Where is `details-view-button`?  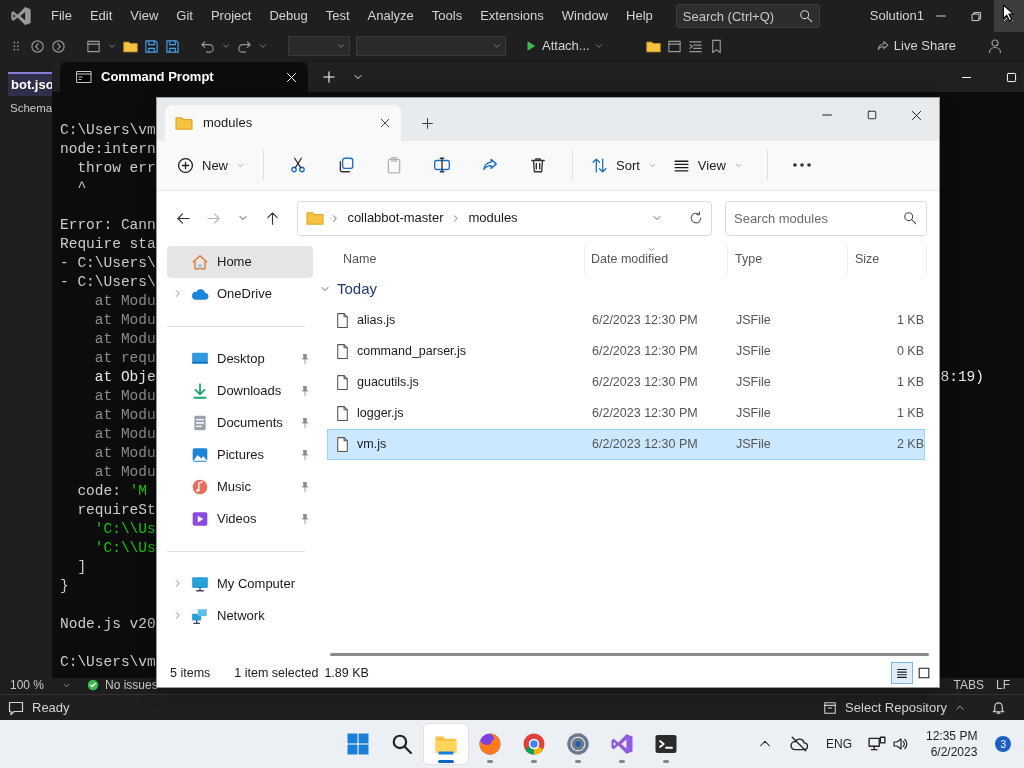 details-view-button is located at coordinates (902, 673).